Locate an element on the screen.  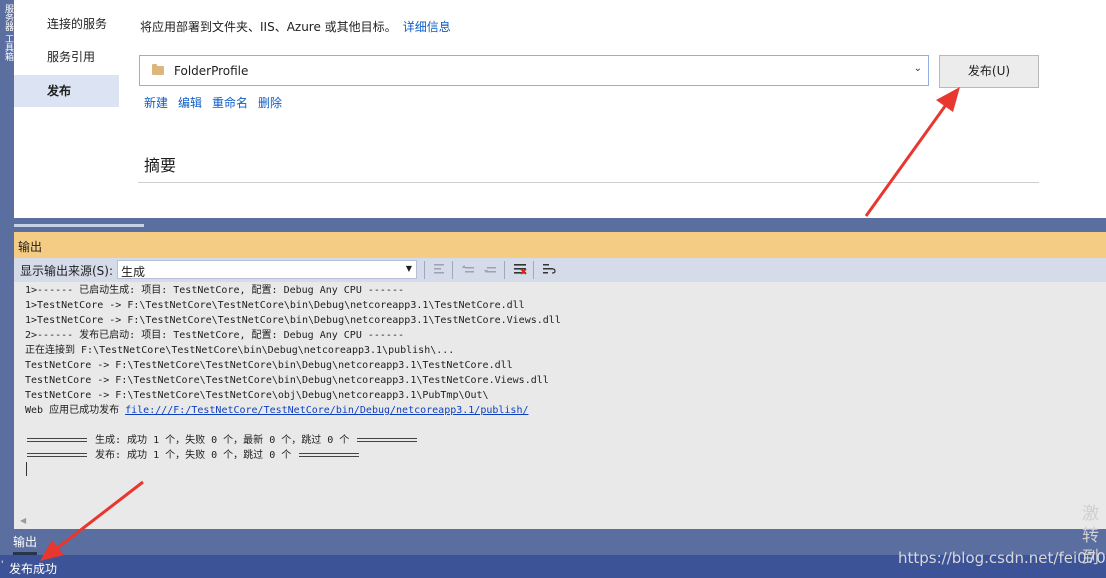
clear-all-icon is located at coordinates (520, 269).